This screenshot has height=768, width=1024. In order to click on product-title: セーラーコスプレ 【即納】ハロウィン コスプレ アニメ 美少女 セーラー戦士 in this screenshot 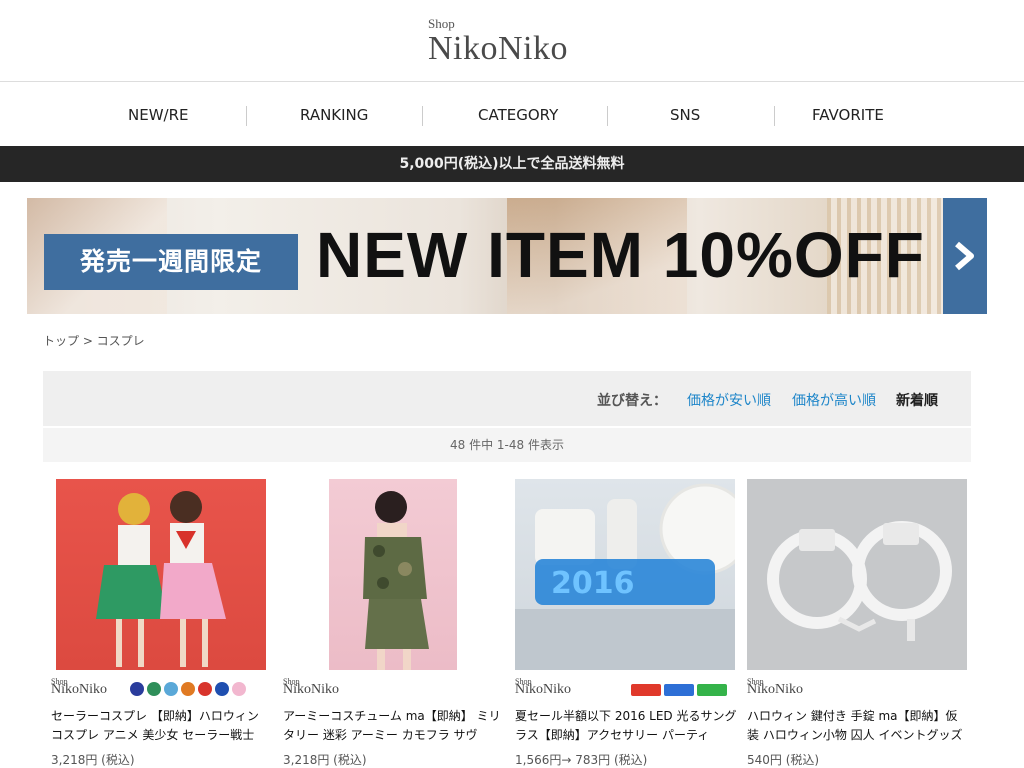, I will do `click(162, 726)`.